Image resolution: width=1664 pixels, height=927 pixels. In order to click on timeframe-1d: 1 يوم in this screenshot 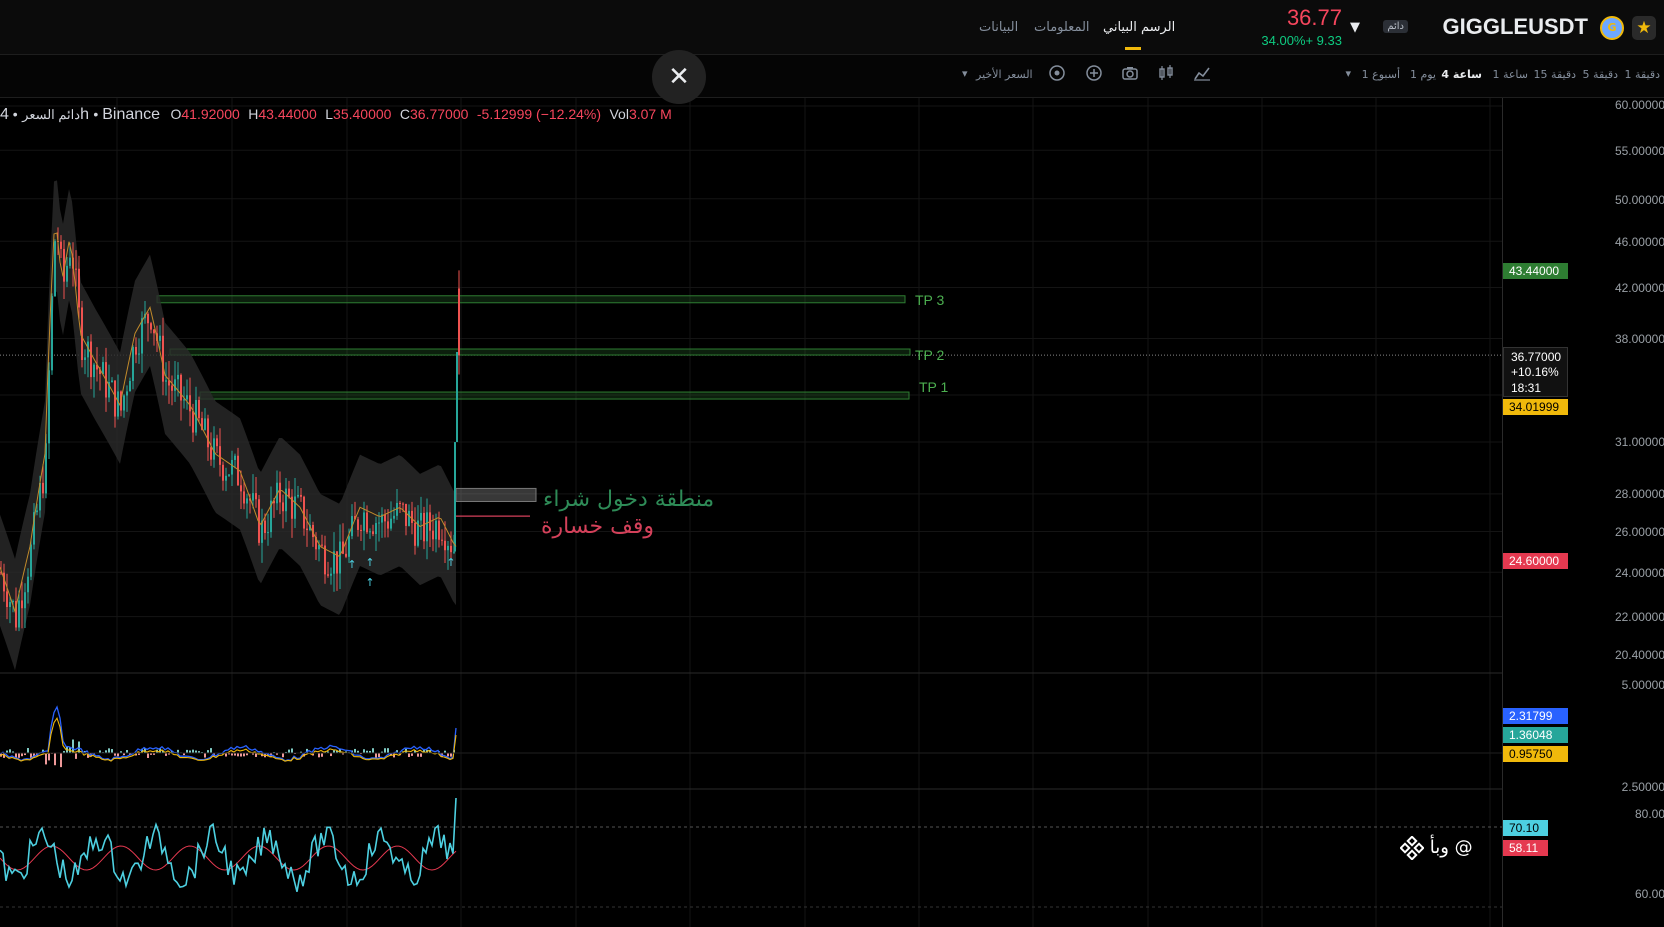, I will do `click(1423, 74)`.